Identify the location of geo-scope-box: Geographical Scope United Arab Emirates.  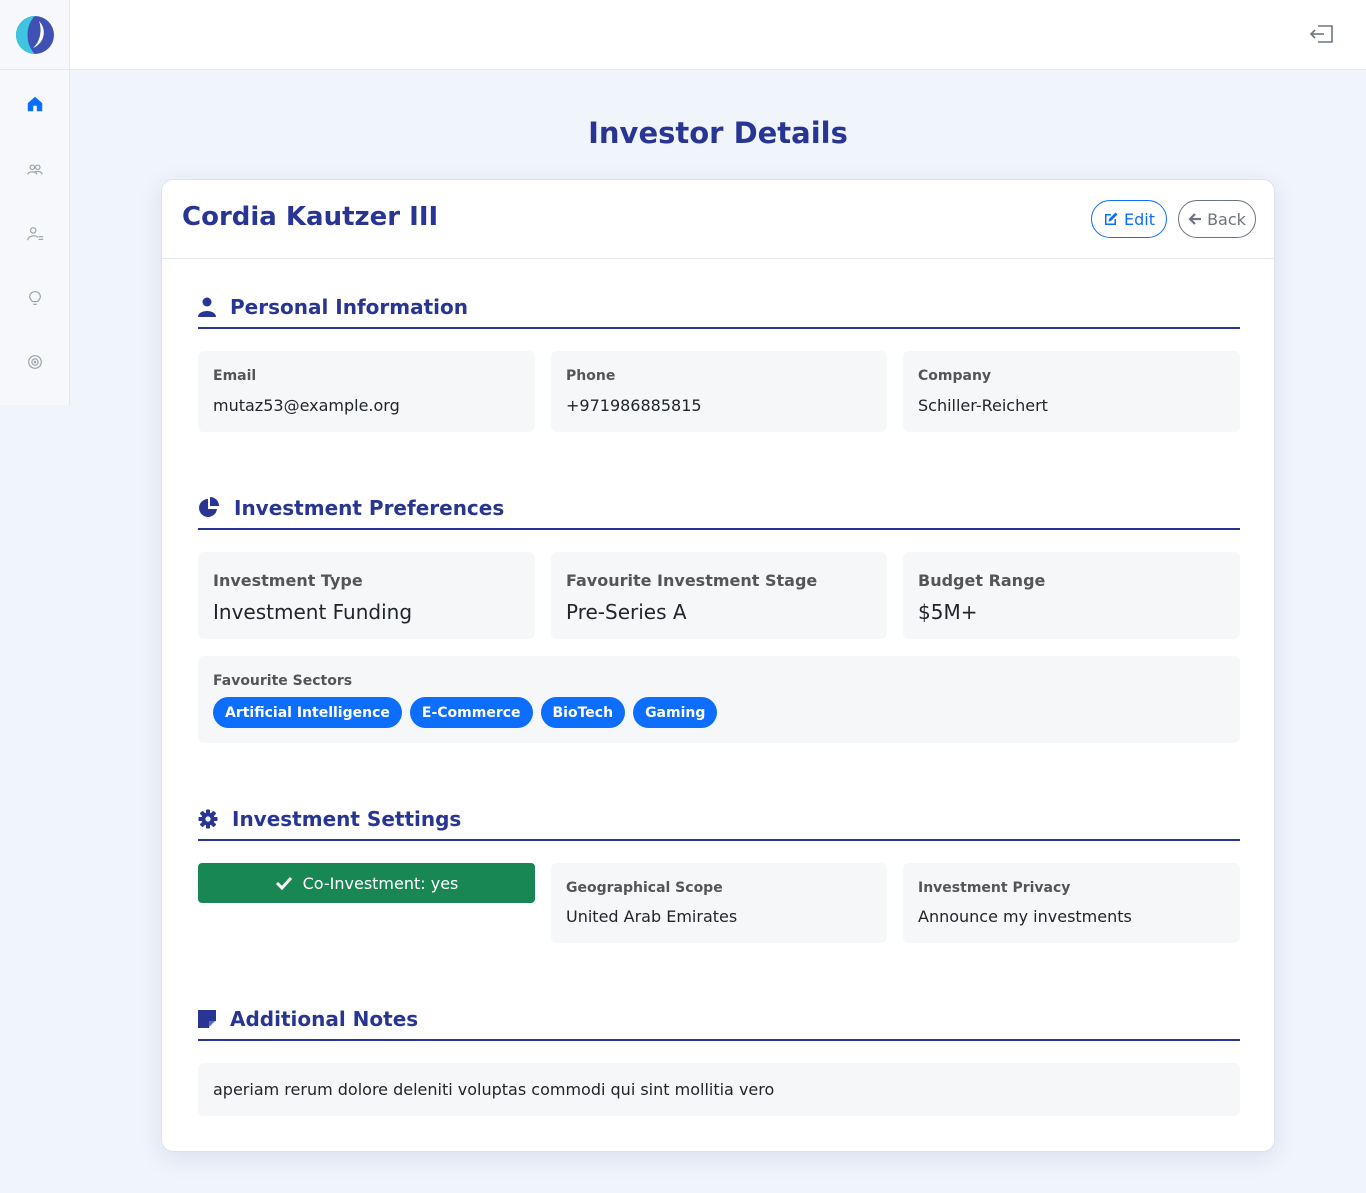
(719, 903).